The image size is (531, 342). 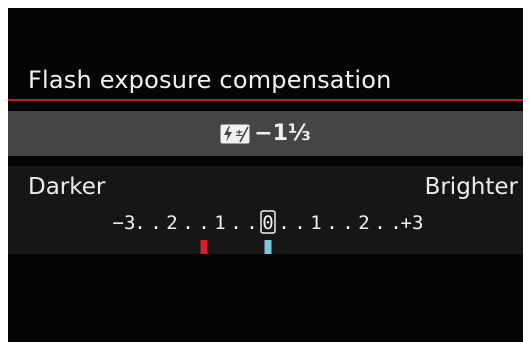 What do you see at coordinates (204, 247) in the screenshot?
I see `current-level-marker` at bounding box center [204, 247].